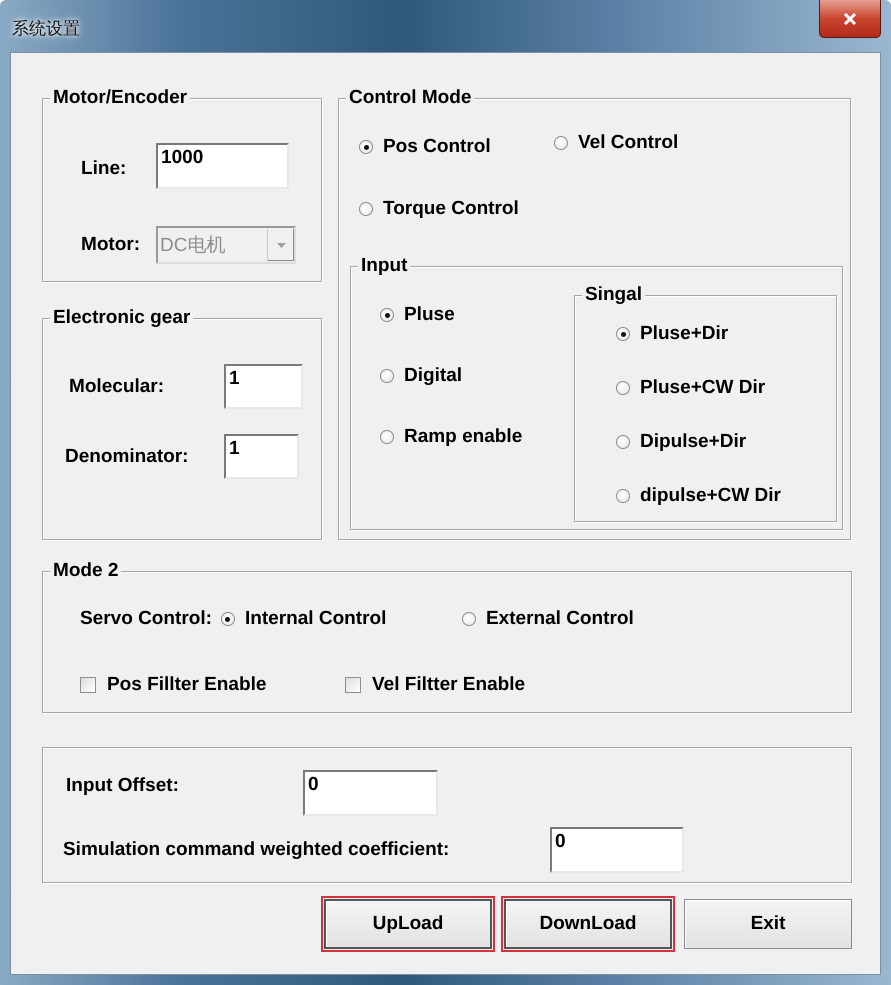 This screenshot has width=891, height=985. What do you see at coordinates (628, 143) in the screenshot?
I see `radio-label: Vel Control` at bounding box center [628, 143].